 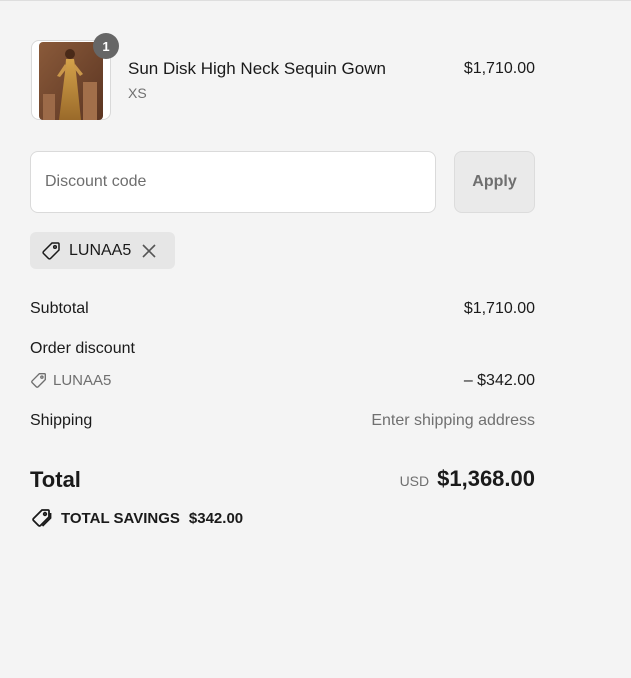 What do you see at coordinates (494, 182) in the screenshot?
I see `apply-discount-button: Apply` at bounding box center [494, 182].